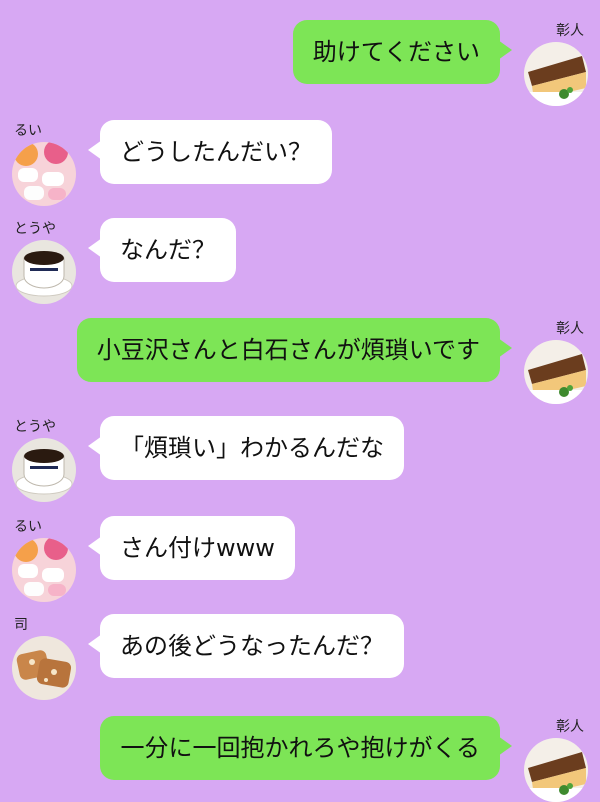  Describe the element at coordinates (191, 548) in the screenshot. I see `message-bubble: さん付けwww` at that location.